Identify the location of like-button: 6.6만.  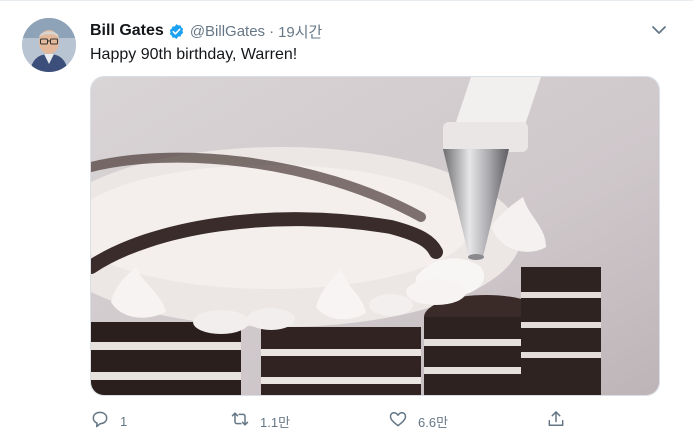
(418, 421).